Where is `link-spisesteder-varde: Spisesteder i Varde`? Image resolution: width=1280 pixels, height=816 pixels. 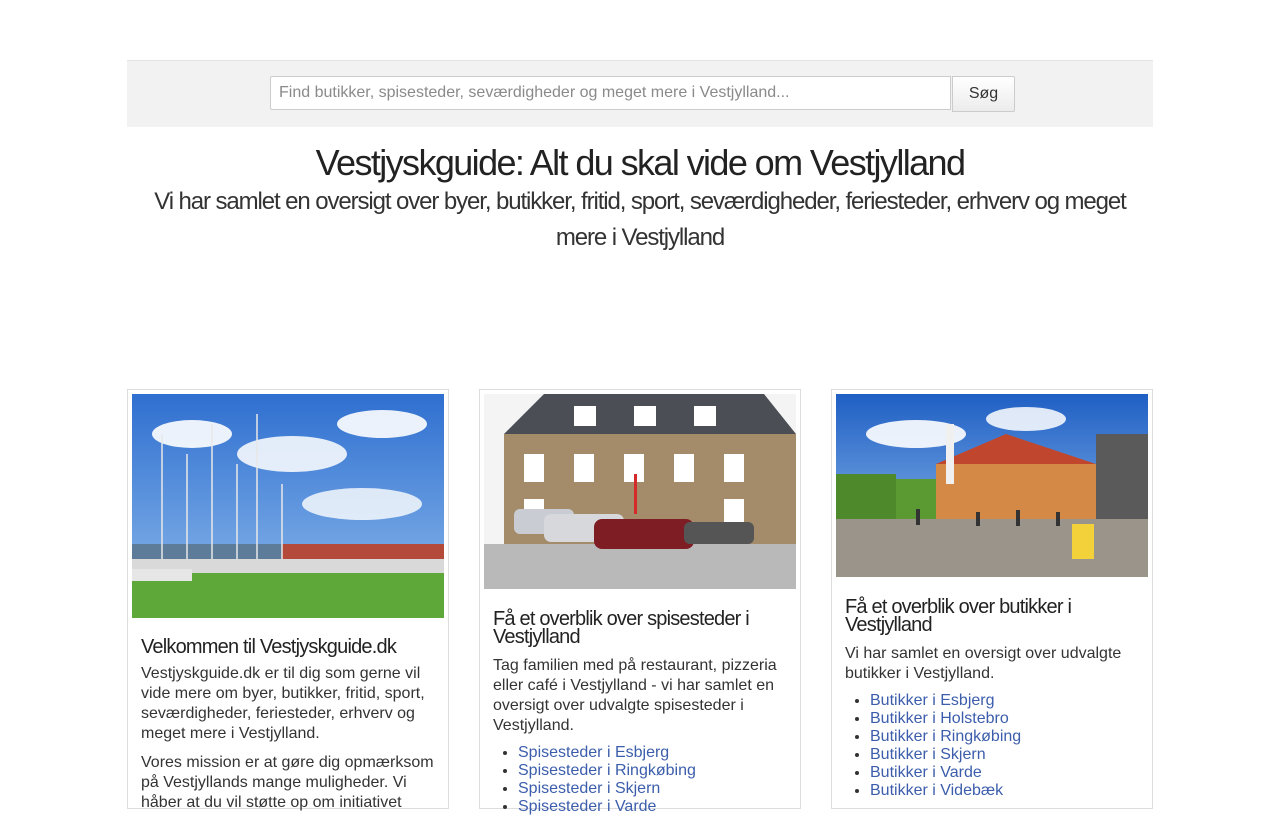
link-spisesteder-varde: Spisesteder i Varde is located at coordinates (587, 806).